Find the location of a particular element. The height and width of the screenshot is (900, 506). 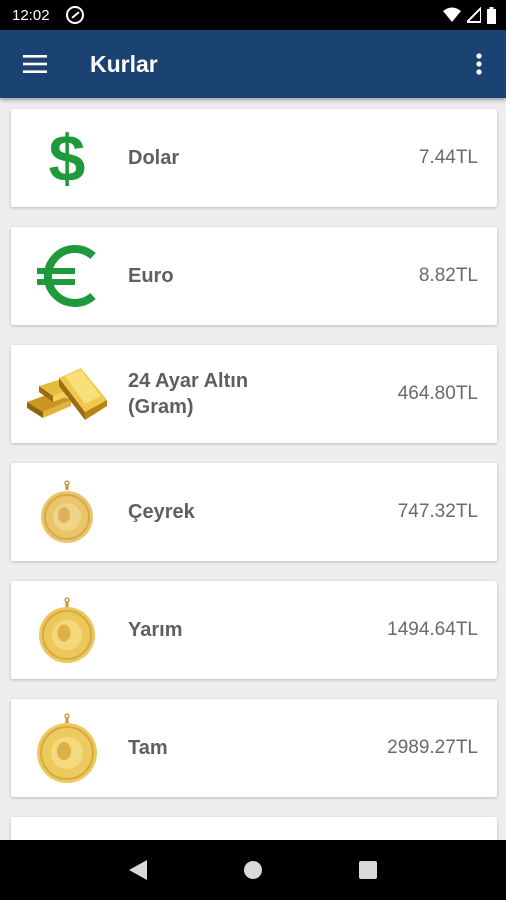

status-time: 12:02 is located at coordinates (31, 15).